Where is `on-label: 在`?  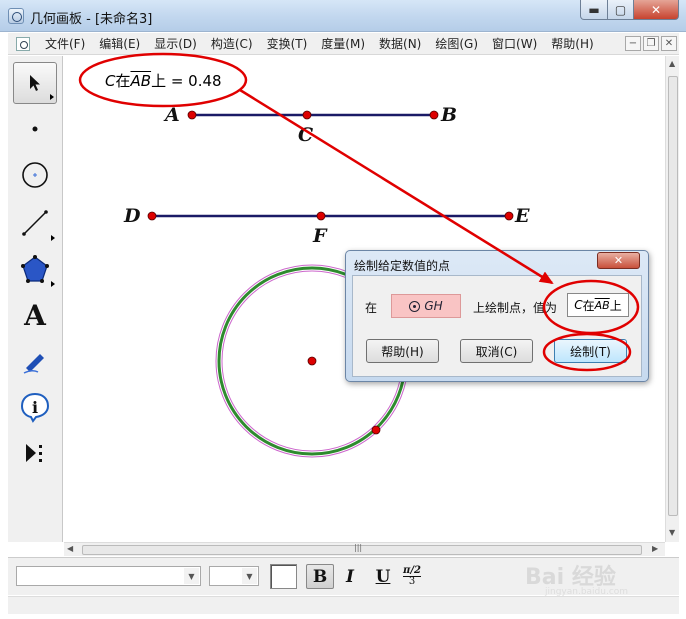 on-label: 在 is located at coordinates (371, 308).